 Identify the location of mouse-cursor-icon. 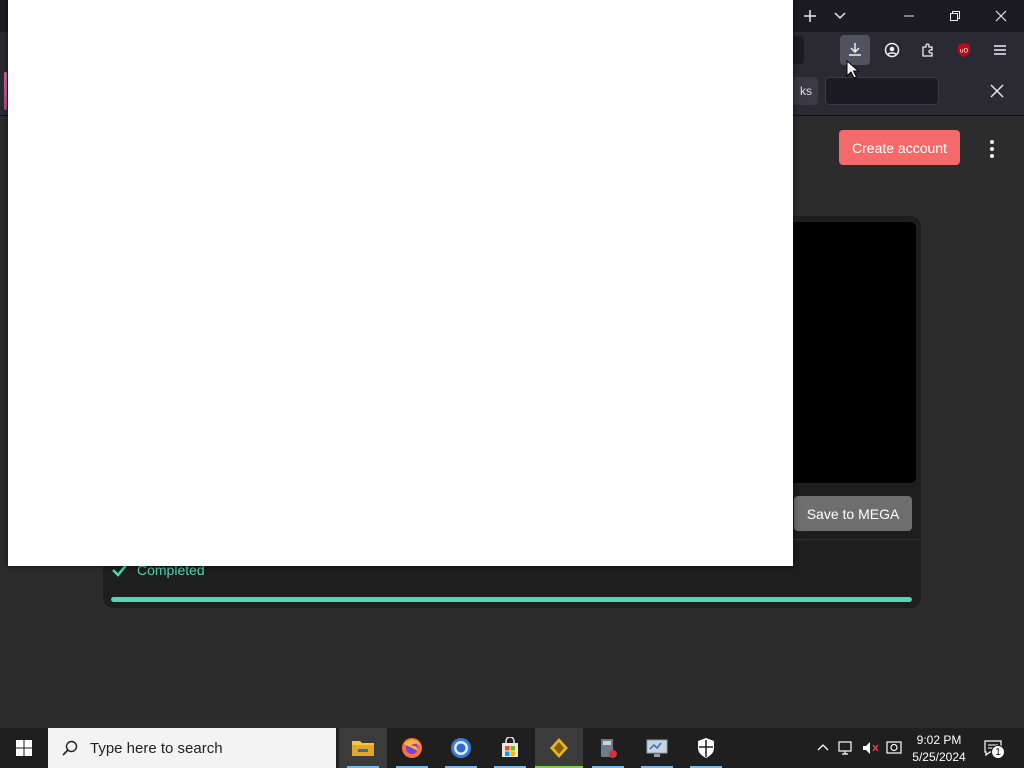
(853, 69).